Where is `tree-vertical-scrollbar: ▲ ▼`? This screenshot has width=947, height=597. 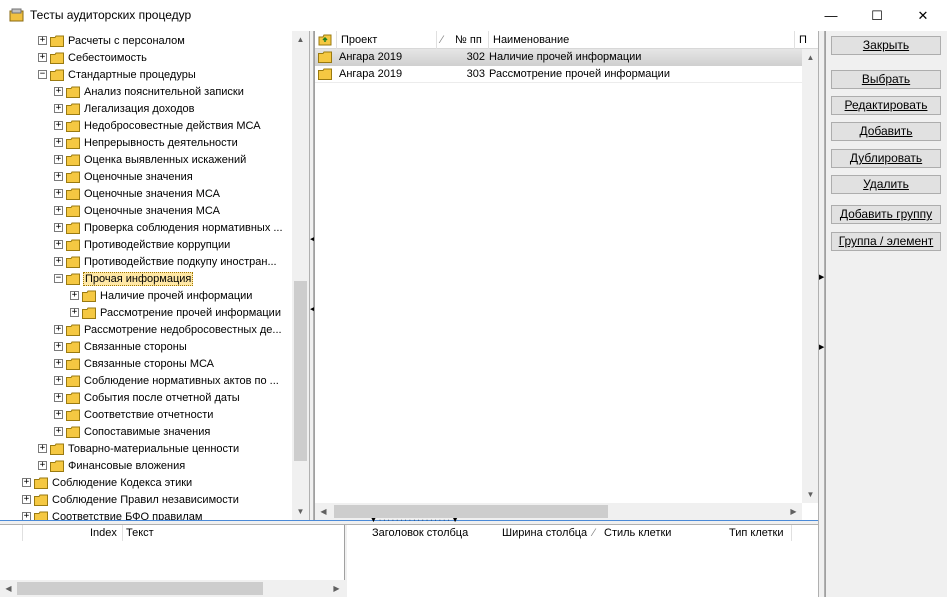
tree-vertical-scrollbar: ▲ ▼ is located at coordinates (300, 275).